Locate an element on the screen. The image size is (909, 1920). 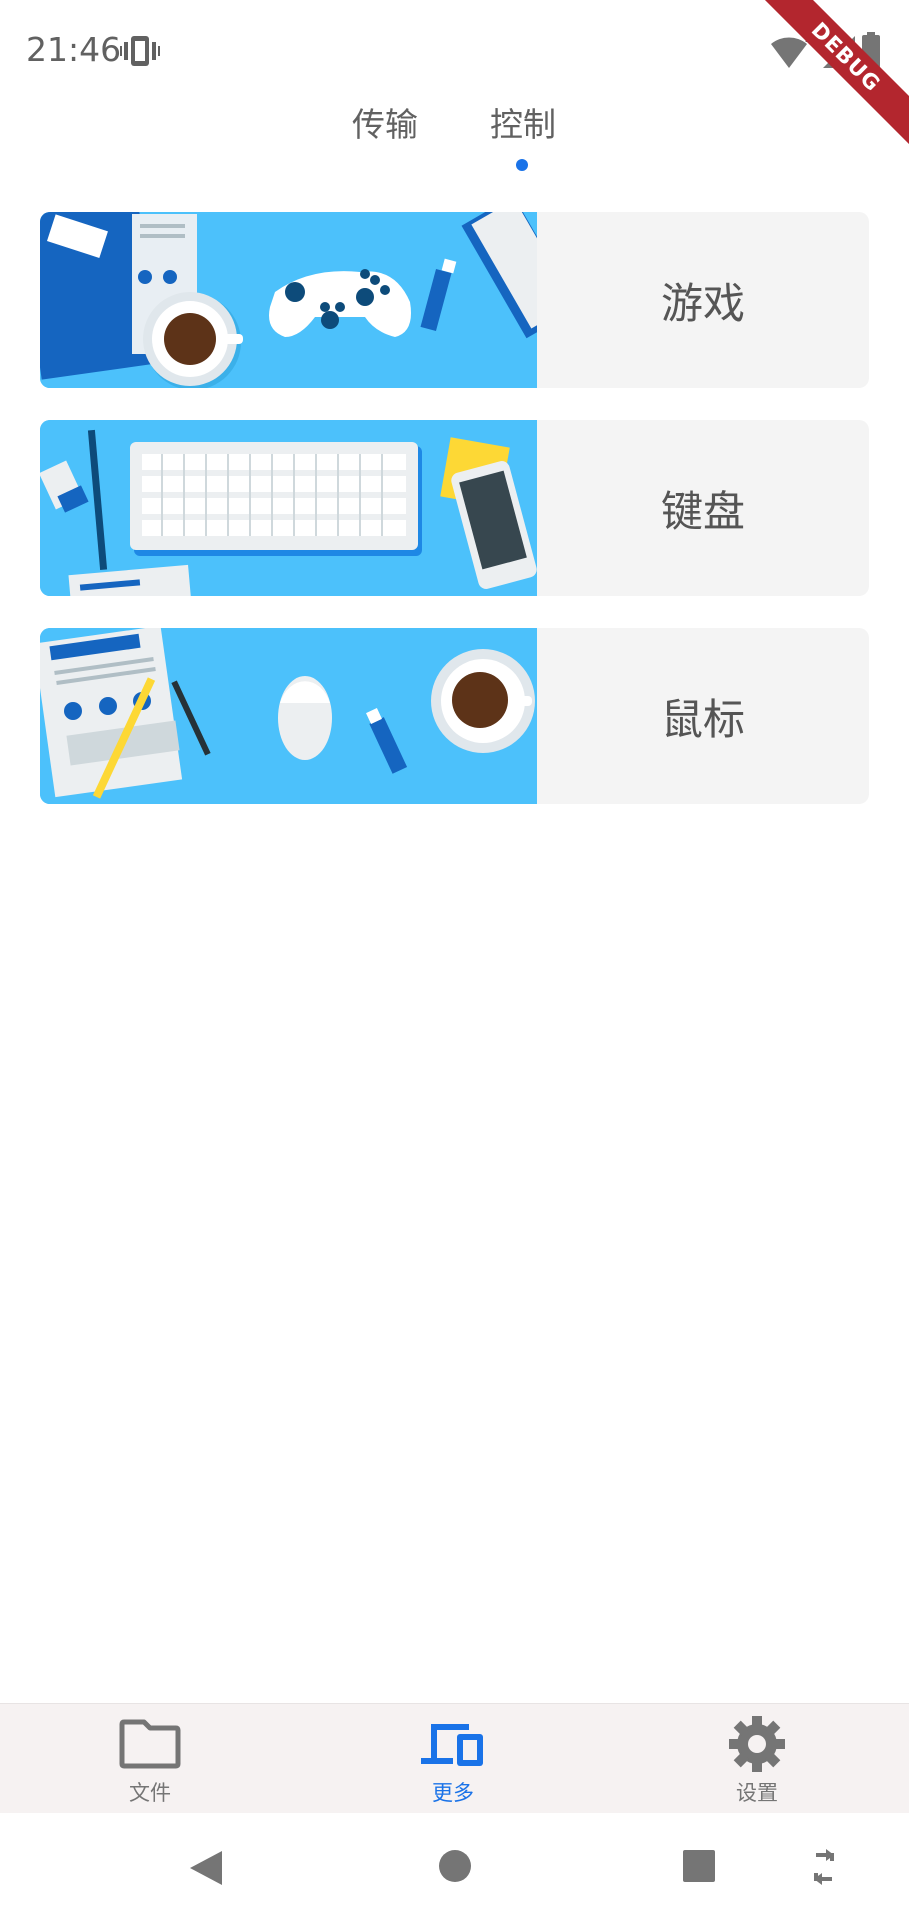
nav-item-settings: 设置 is located at coordinates (757, 1759).